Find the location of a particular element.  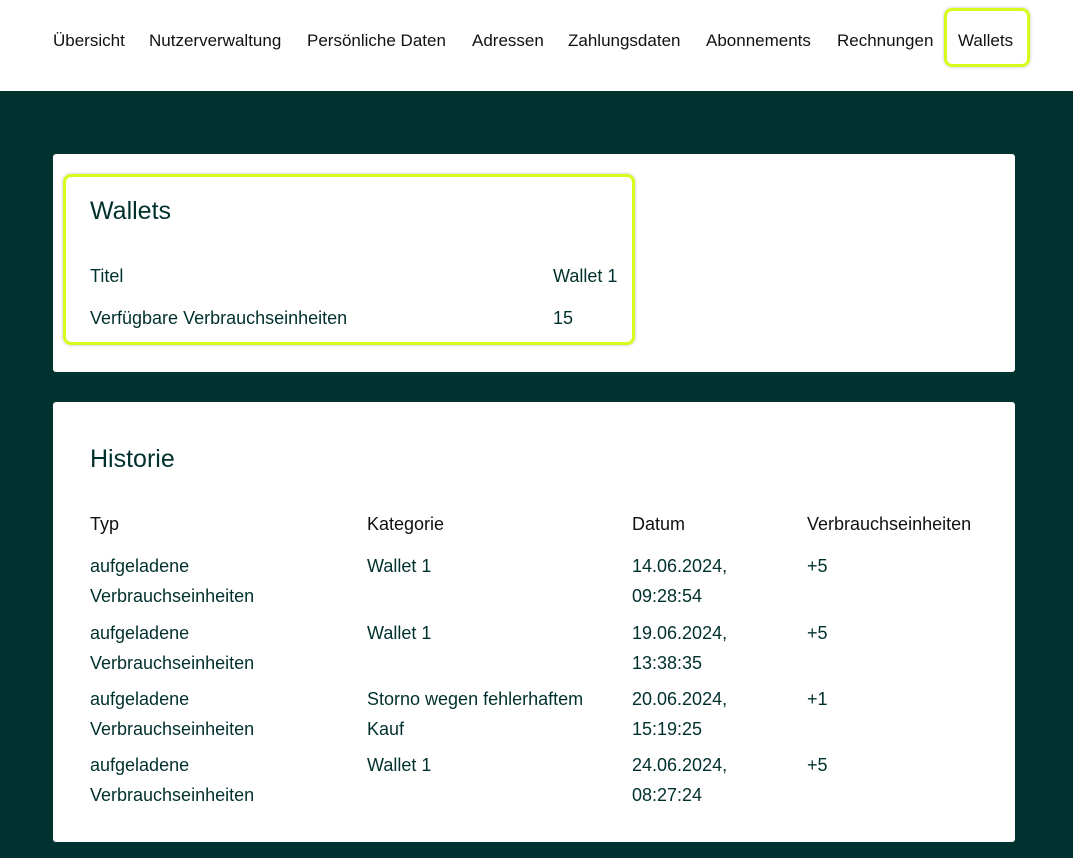

nav-item-rechnungen: Rechnungen is located at coordinates (885, 41).